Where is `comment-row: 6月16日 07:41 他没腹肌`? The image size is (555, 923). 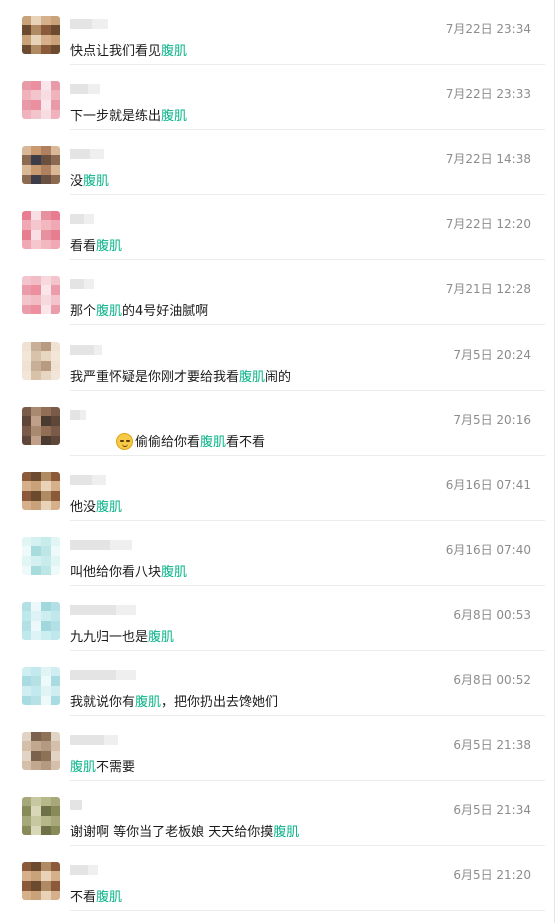 comment-row: 6月16日 07:41 他没腹肌 is located at coordinates (272, 488).